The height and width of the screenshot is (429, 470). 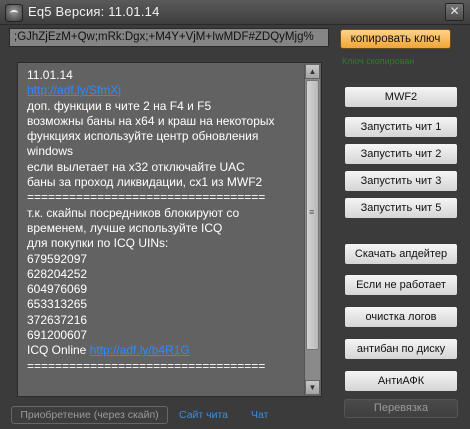 I want to click on news-line: 628204252, so click(x=167, y=274).